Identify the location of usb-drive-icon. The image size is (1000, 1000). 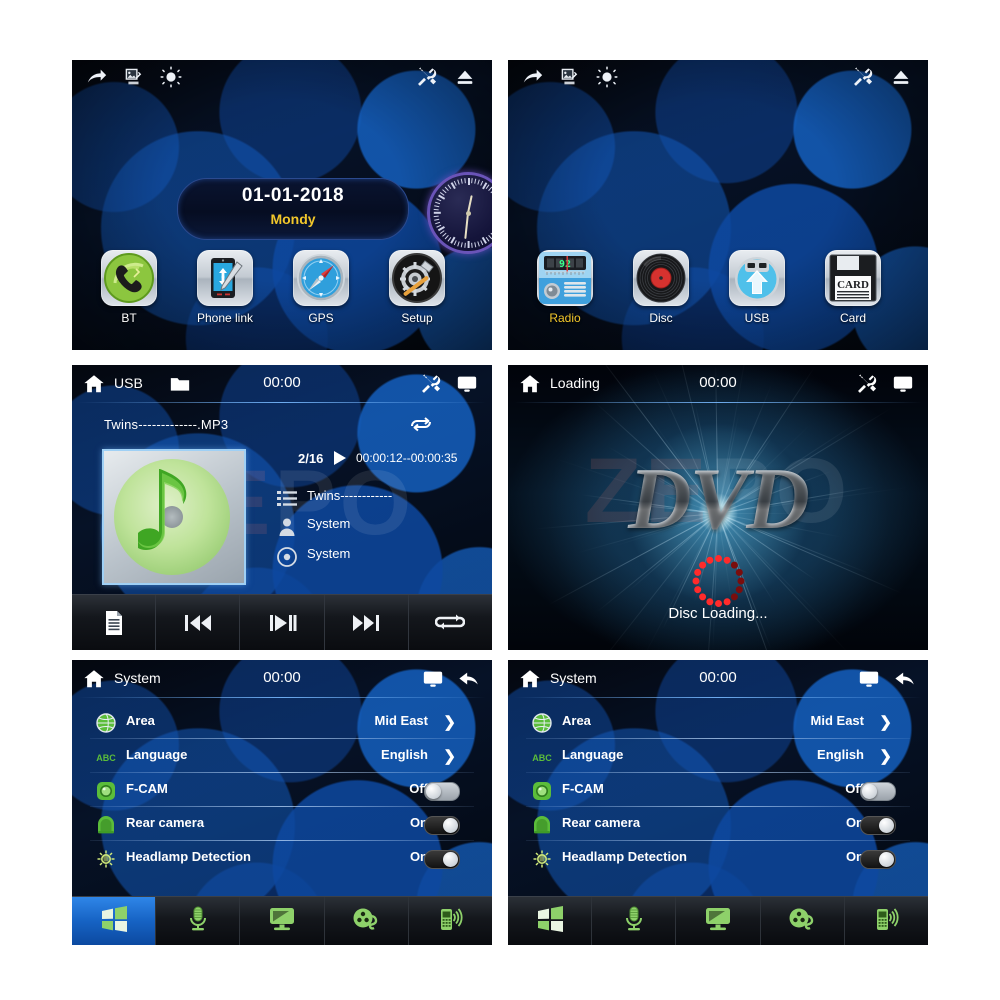
(757, 278).